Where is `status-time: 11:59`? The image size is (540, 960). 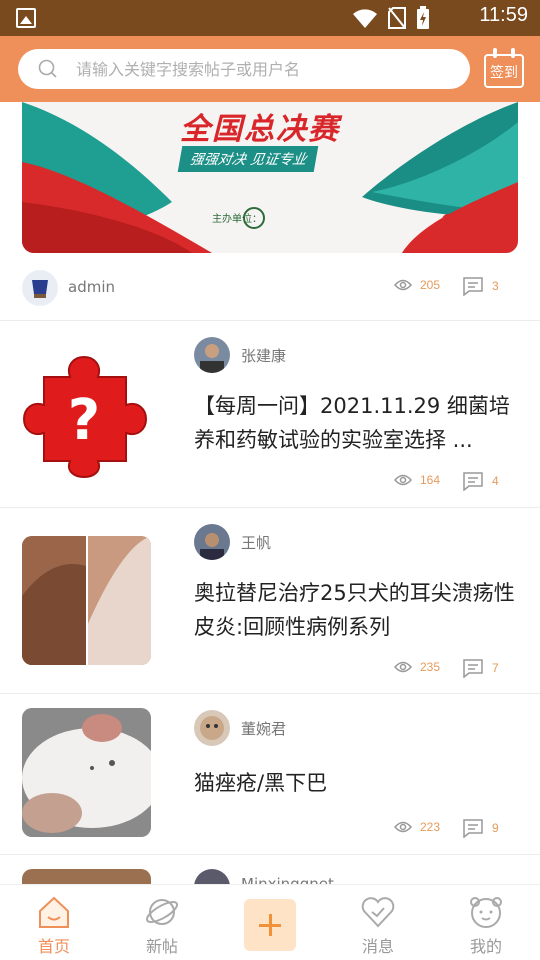 status-time: 11:59 is located at coordinates (503, 15).